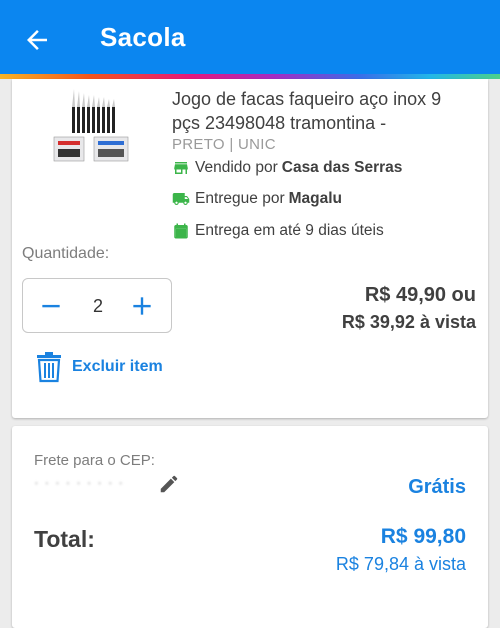  Describe the element at coordinates (142, 306) in the screenshot. I see `plus-icon` at that location.